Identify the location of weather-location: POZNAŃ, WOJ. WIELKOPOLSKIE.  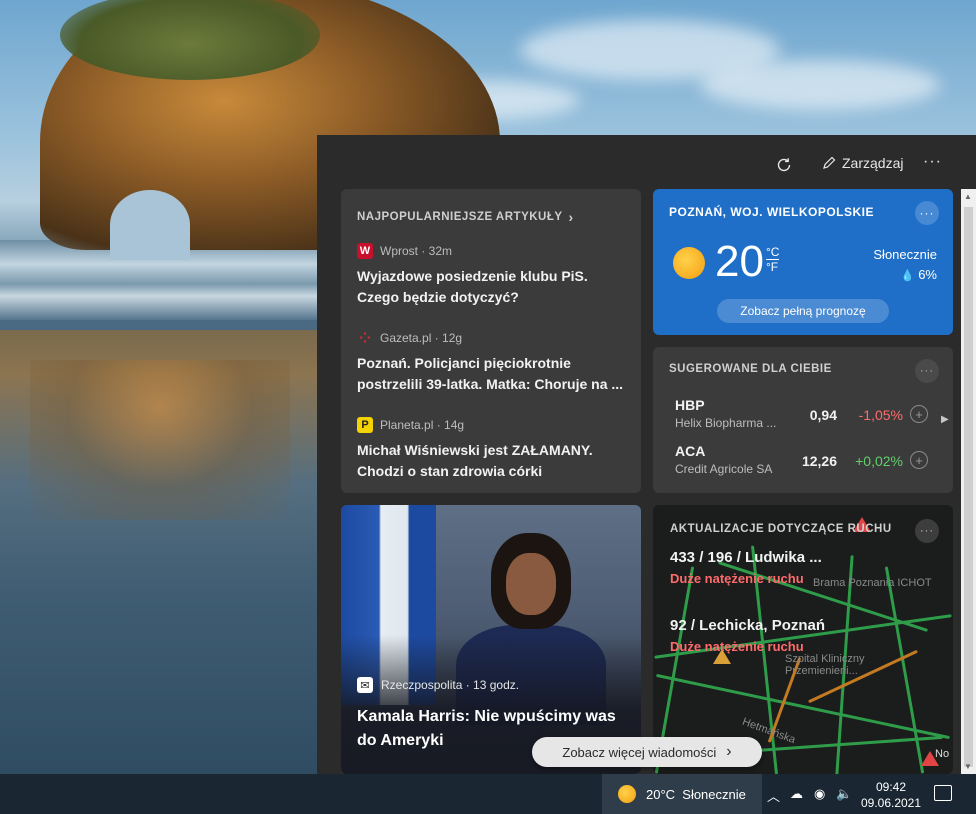
(772, 212).